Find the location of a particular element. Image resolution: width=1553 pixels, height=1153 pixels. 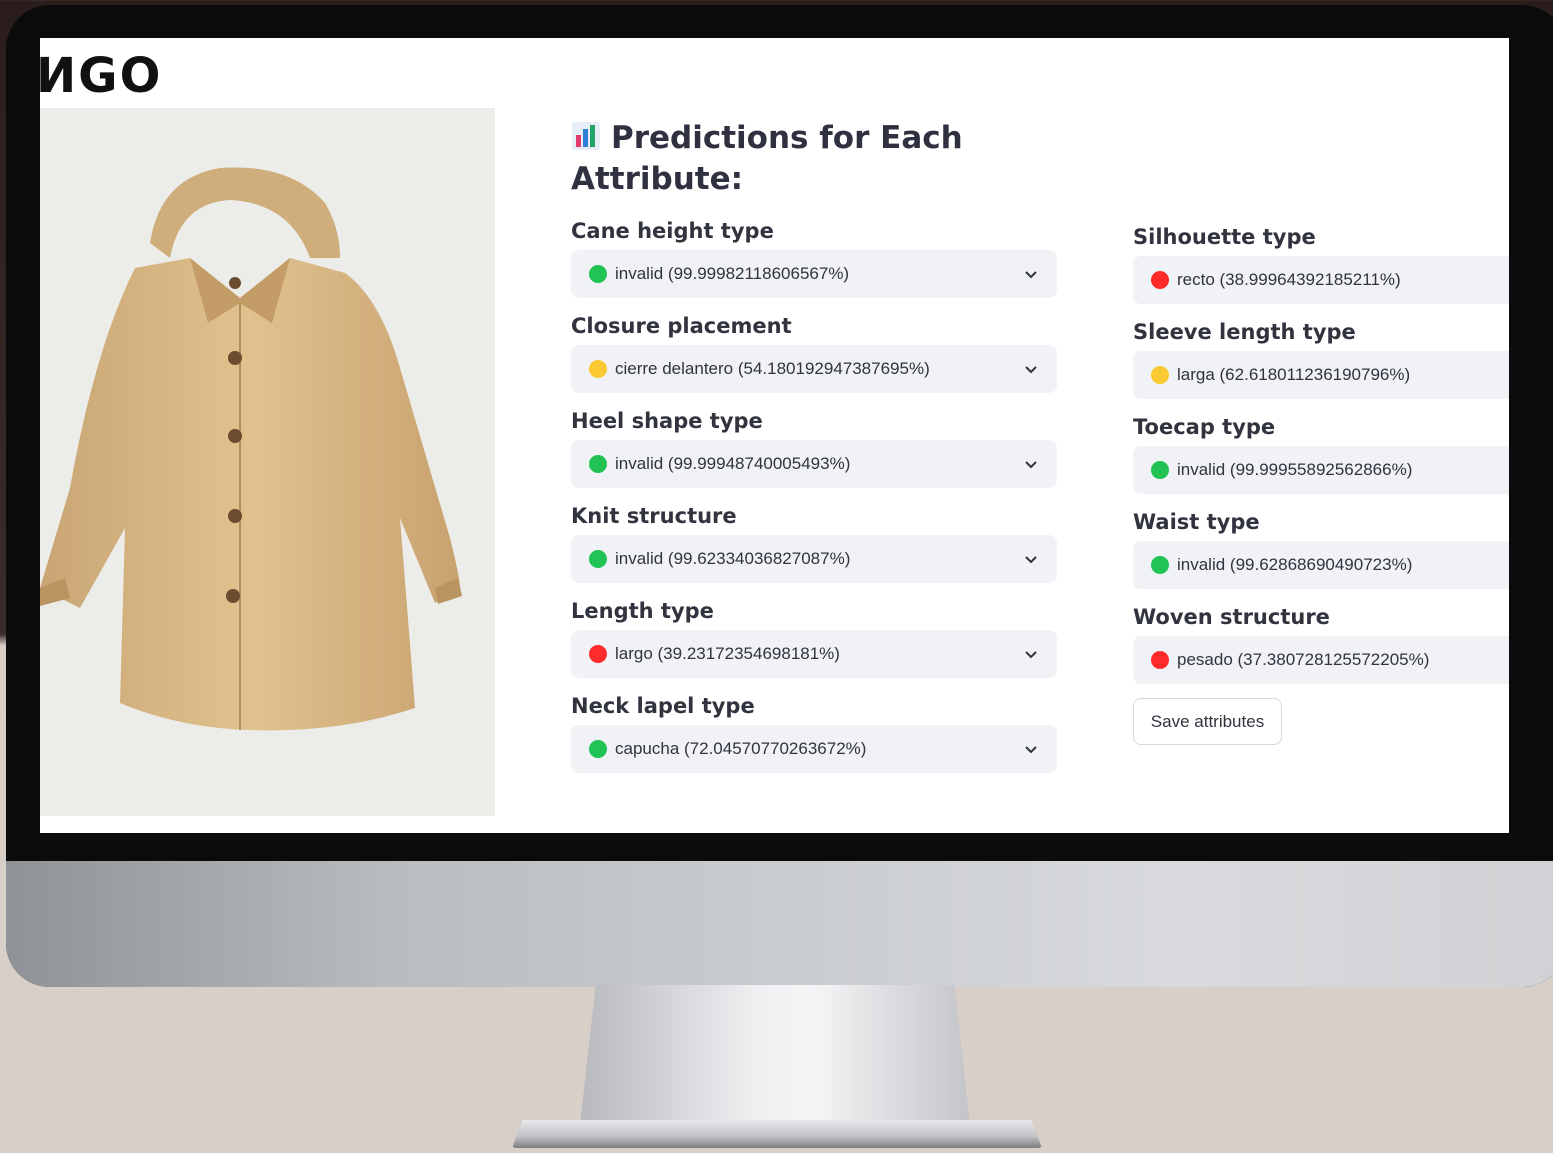

attribute-label: Waist type is located at coordinates (1196, 522).